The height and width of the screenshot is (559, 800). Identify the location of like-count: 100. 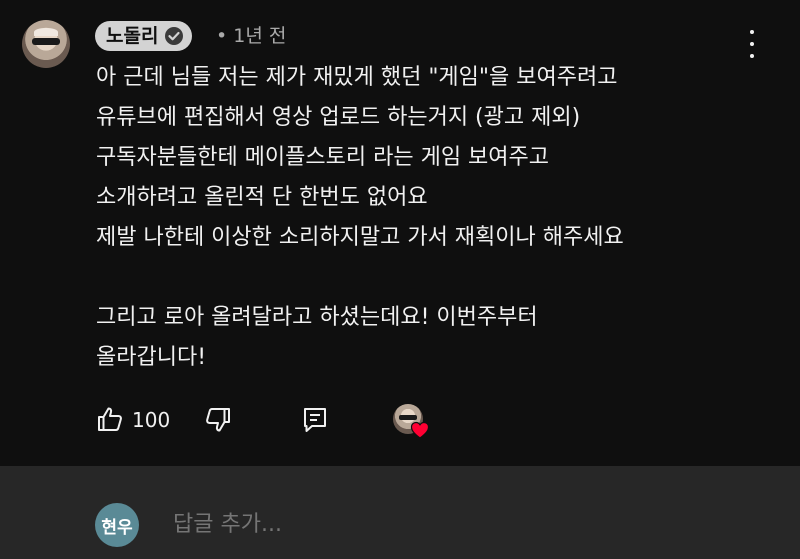
(151, 420).